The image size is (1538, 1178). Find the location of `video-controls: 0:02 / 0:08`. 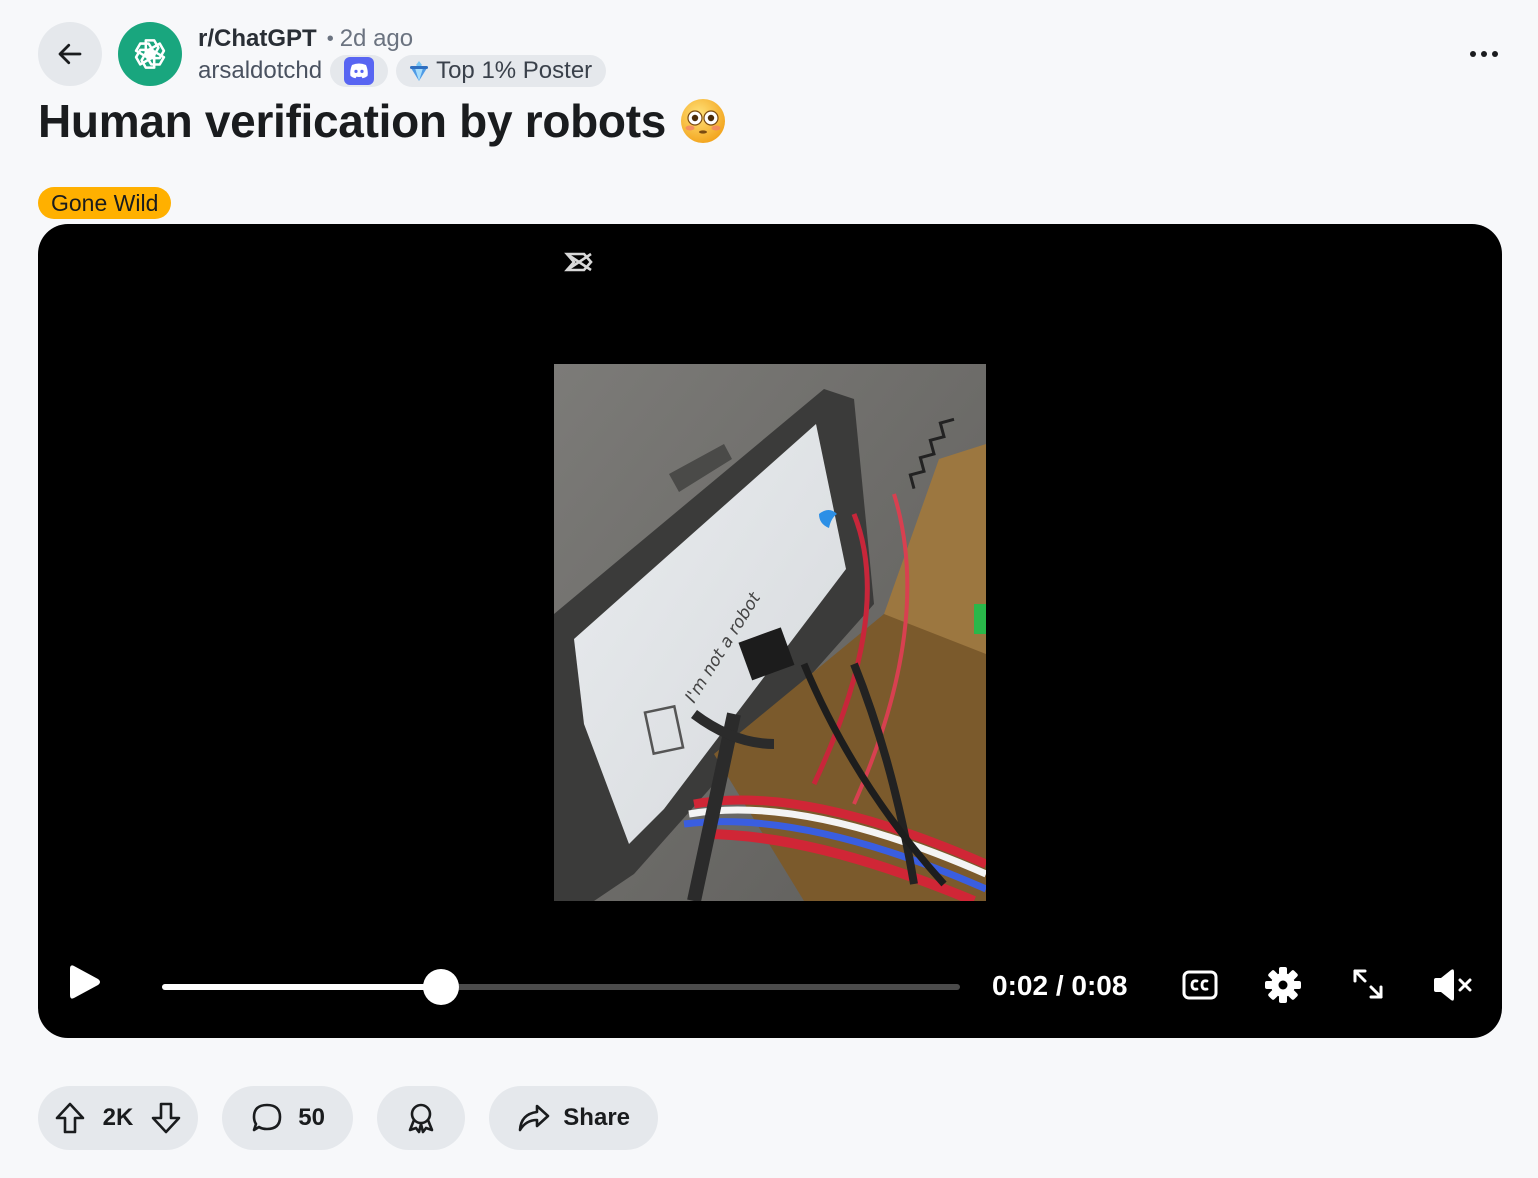

video-controls: 0:02 / 0:08 is located at coordinates (770, 984).